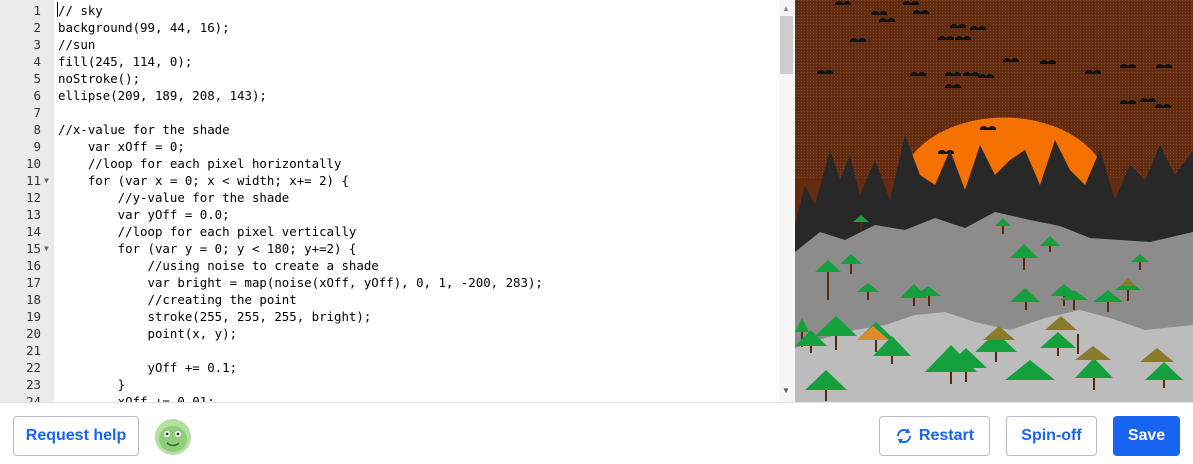 This screenshot has height=464, width=1193. What do you see at coordinates (37, 44) in the screenshot?
I see `line-number: 3` at bounding box center [37, 44].